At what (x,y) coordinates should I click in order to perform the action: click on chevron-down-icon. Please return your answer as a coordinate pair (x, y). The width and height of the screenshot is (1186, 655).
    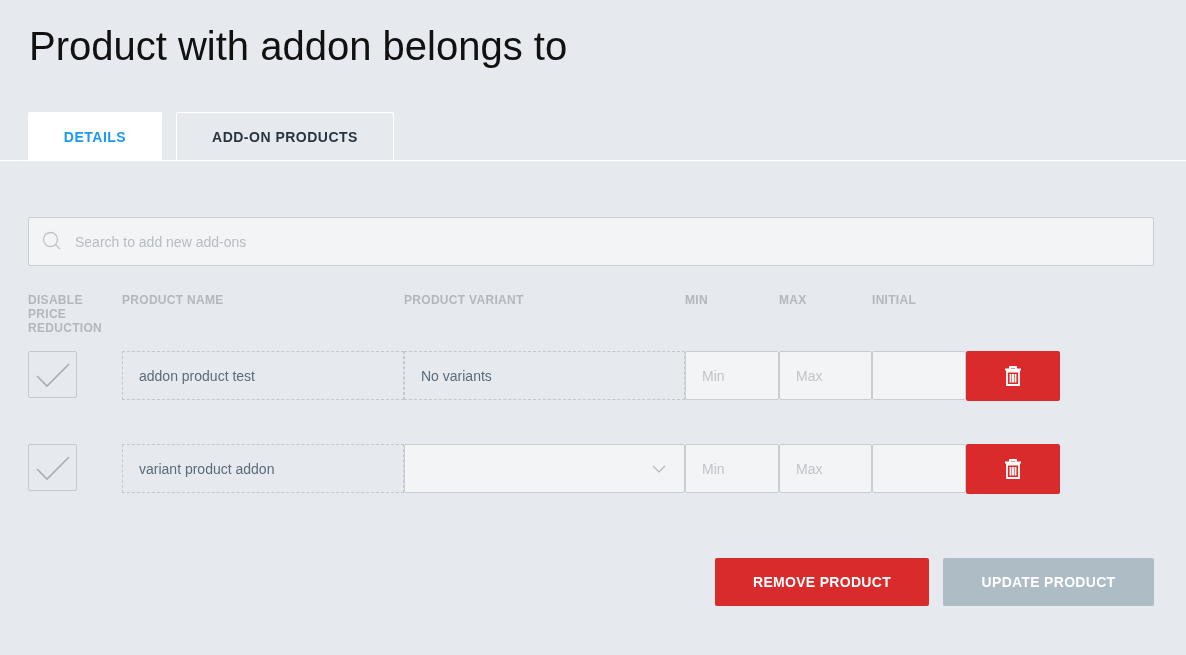
    Looking at the image, I should click on (659, 468).